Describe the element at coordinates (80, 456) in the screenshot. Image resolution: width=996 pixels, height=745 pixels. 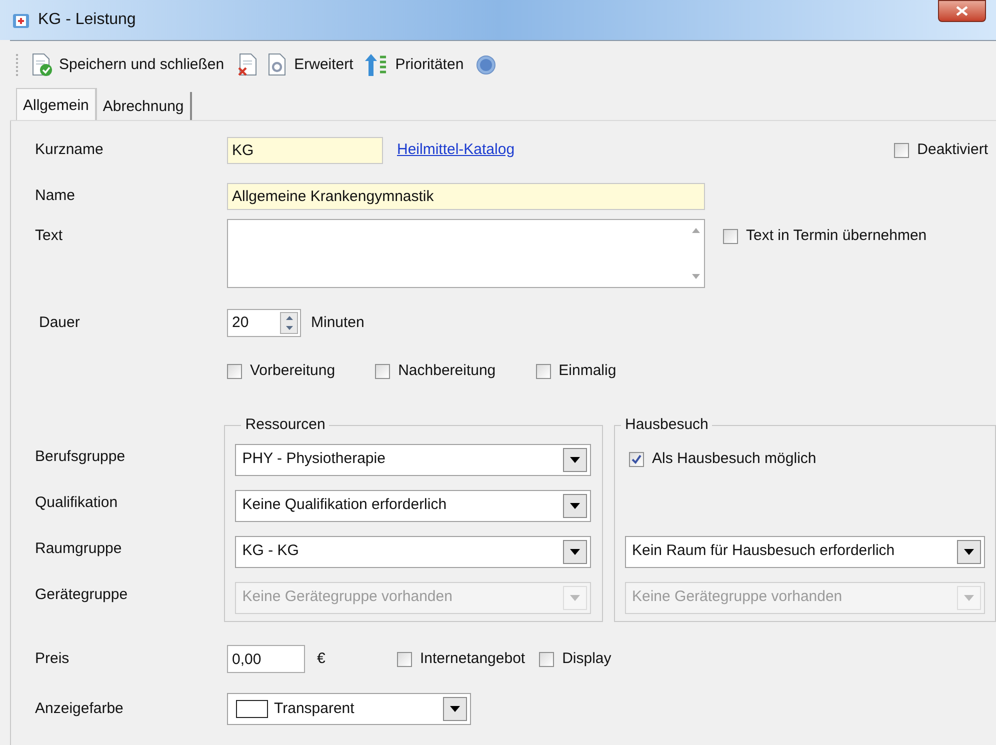
I see `field-label: Berufsgruppe` at that location.